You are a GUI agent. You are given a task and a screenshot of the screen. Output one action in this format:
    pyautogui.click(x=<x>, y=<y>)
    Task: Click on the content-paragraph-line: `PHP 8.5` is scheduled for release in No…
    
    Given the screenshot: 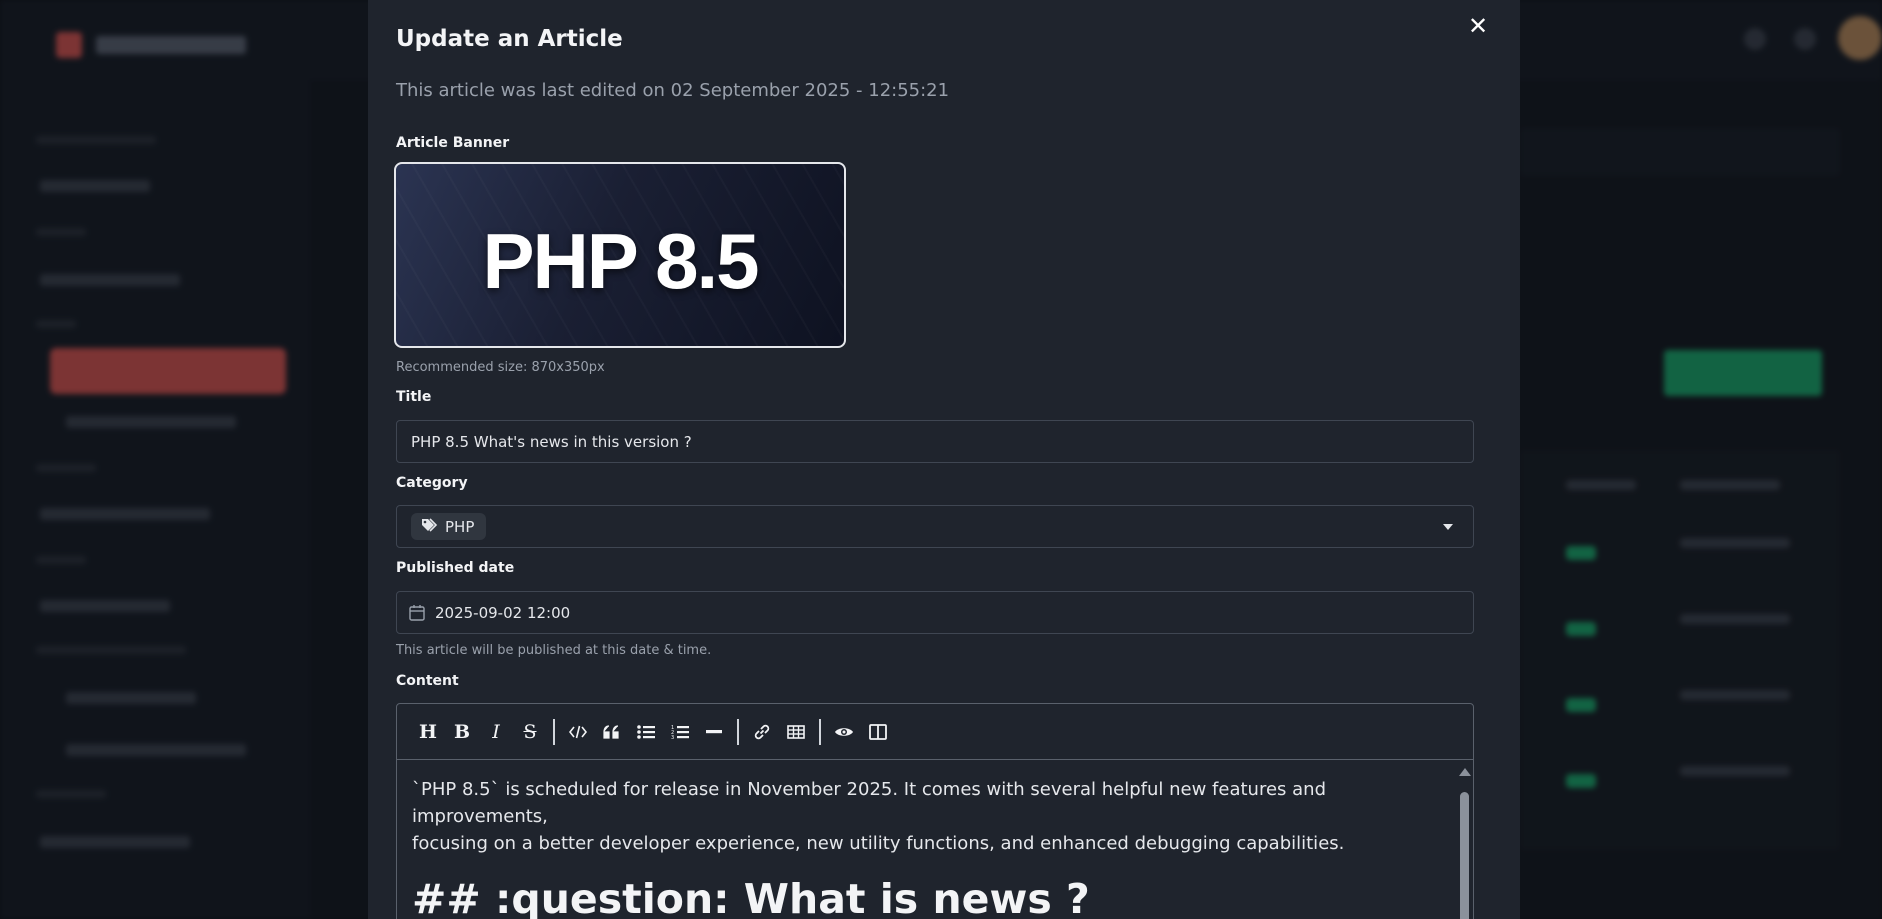 What is the action you would take?
    pyautogui.click(x=869, y=803)
    